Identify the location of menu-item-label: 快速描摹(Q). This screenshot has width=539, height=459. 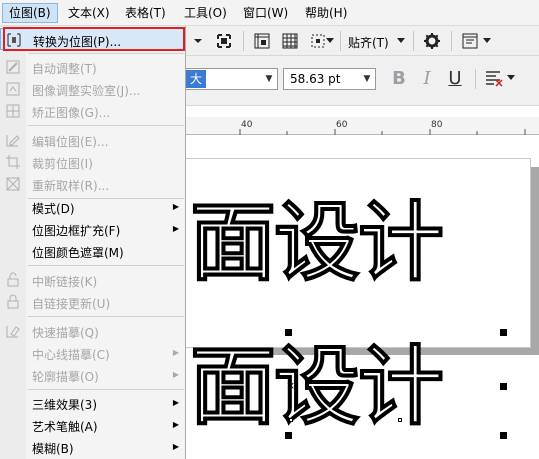
(65, 333).